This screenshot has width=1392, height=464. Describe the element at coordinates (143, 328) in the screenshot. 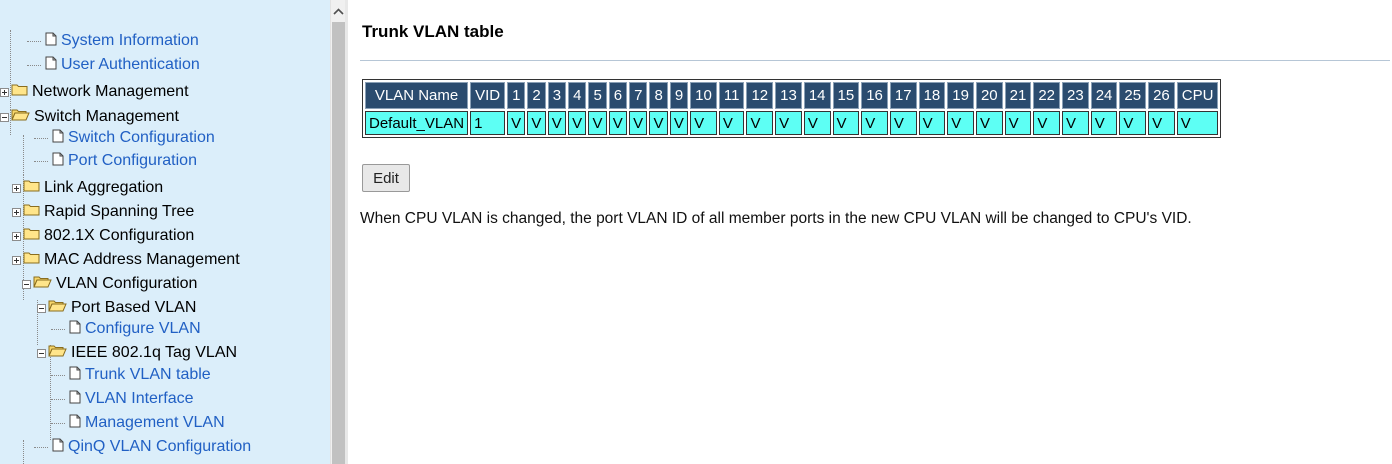

I see `tree-item-label: Configure VLAN` at that location.